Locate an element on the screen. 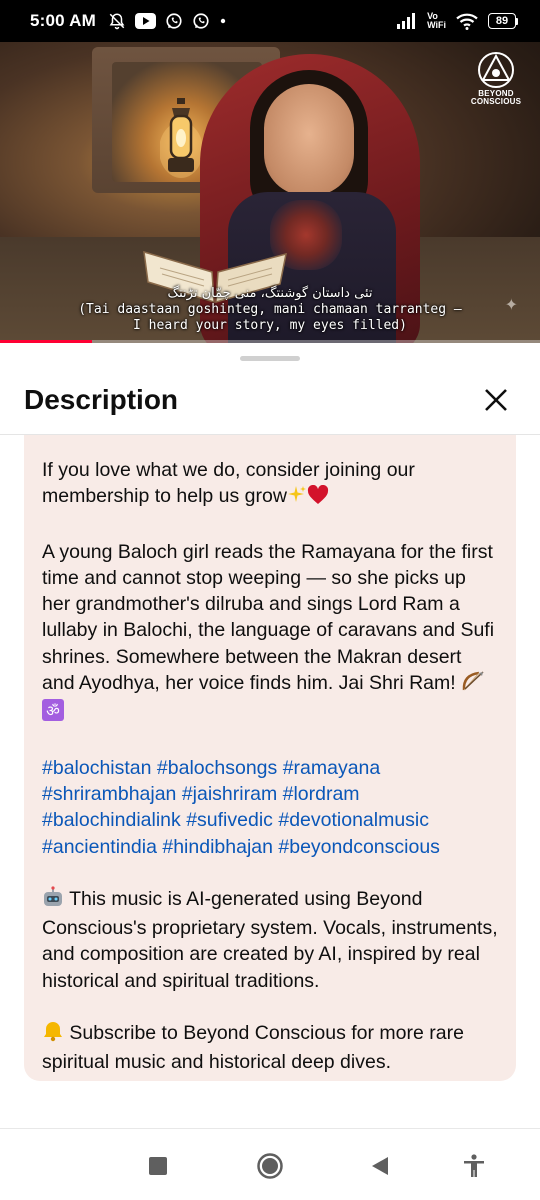 Image resolution: width=540 pixels, height=1200 pixels. sheet-header: Description is located at coordinates (270, 400).